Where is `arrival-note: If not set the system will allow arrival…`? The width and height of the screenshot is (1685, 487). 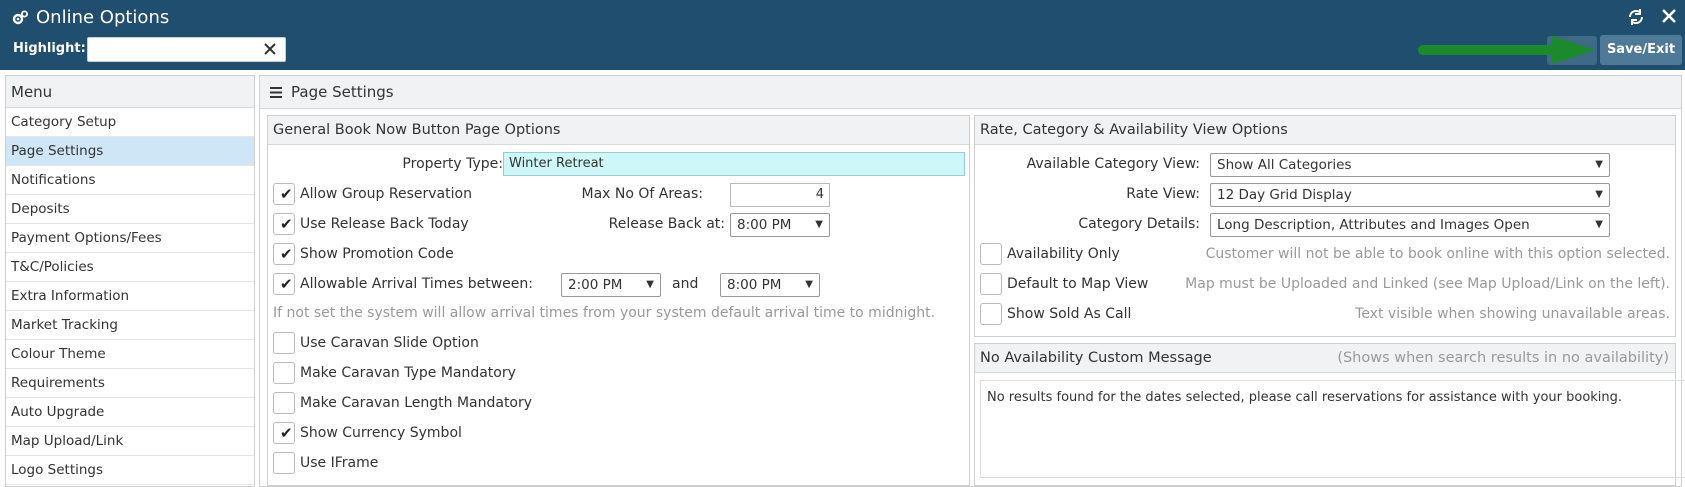
arrival-note: If not set the system will allow arrival… is located at coordinates (604, 313).